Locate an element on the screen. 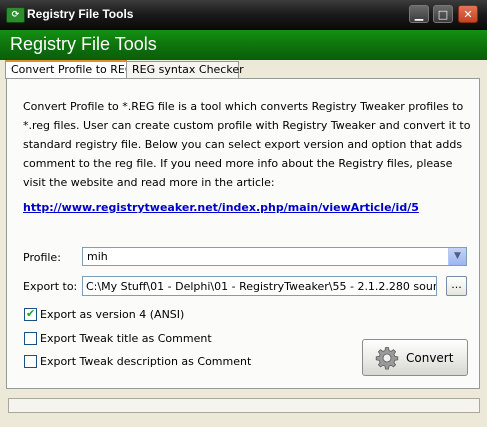 The image size is (487, 427). profile-label: Profile: is located at coordinates (42, 257).